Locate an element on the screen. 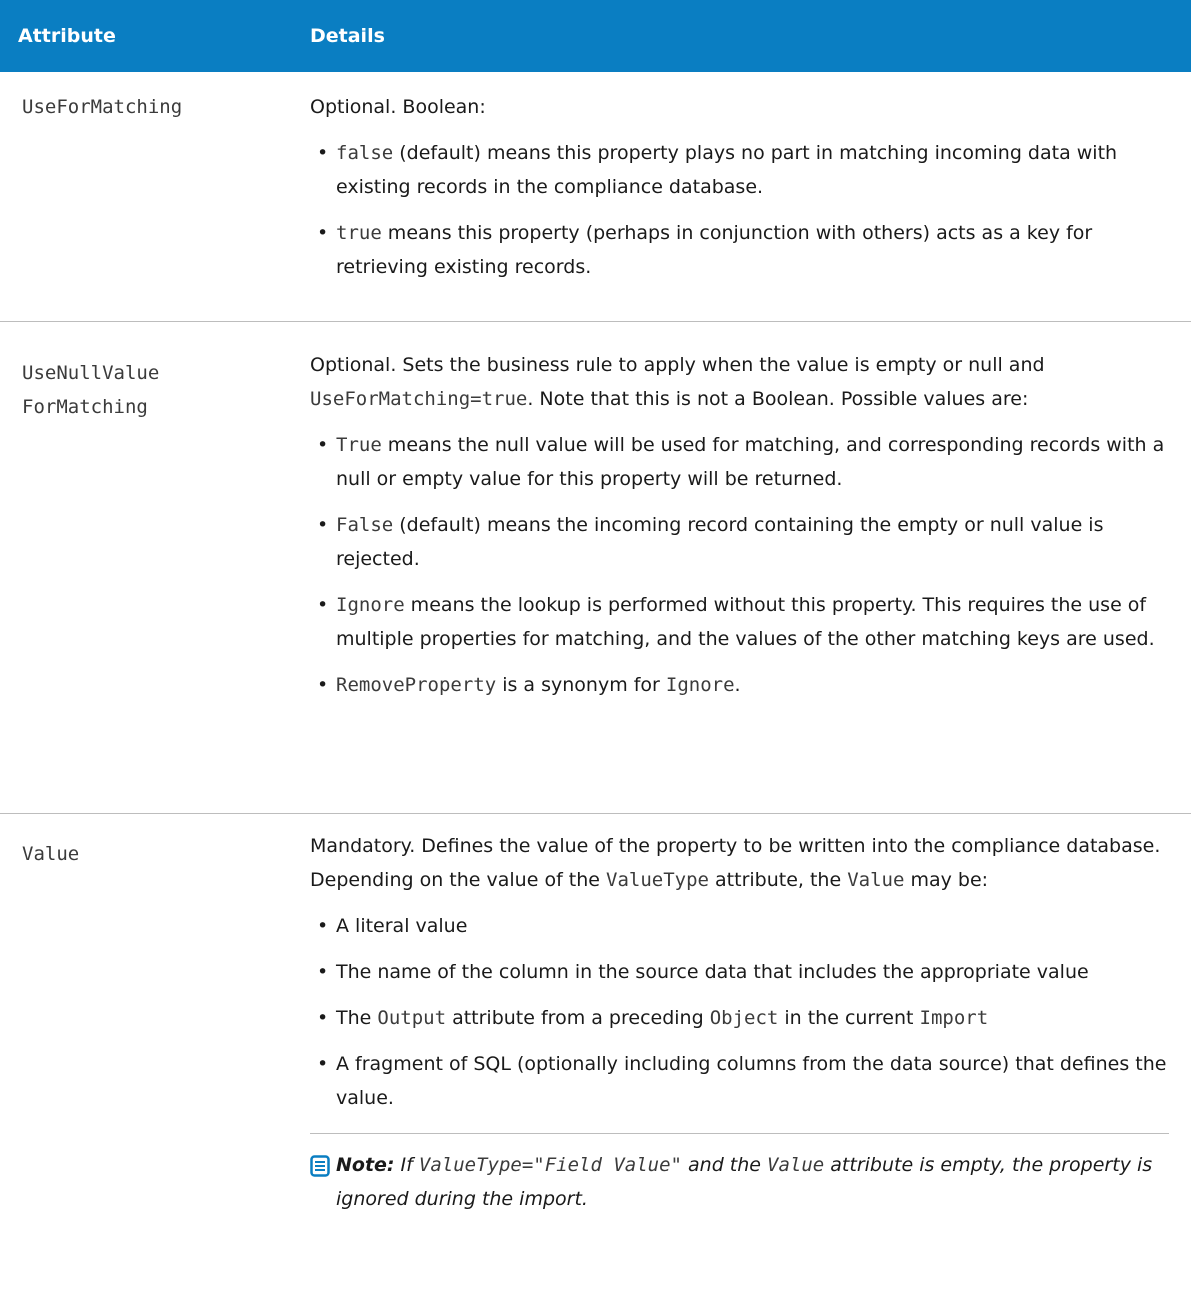 The height and width of the screenshot is (1303, 1191). code-value: True is located at coordinates (359, 445).